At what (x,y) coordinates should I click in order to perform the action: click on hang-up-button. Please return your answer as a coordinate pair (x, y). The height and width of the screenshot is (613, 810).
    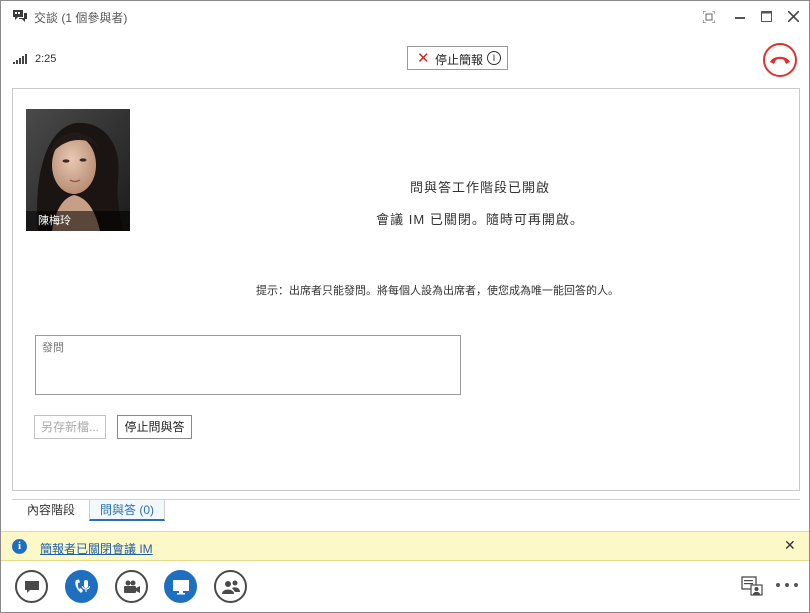
    Looking at the image, I should click on (780, 60).